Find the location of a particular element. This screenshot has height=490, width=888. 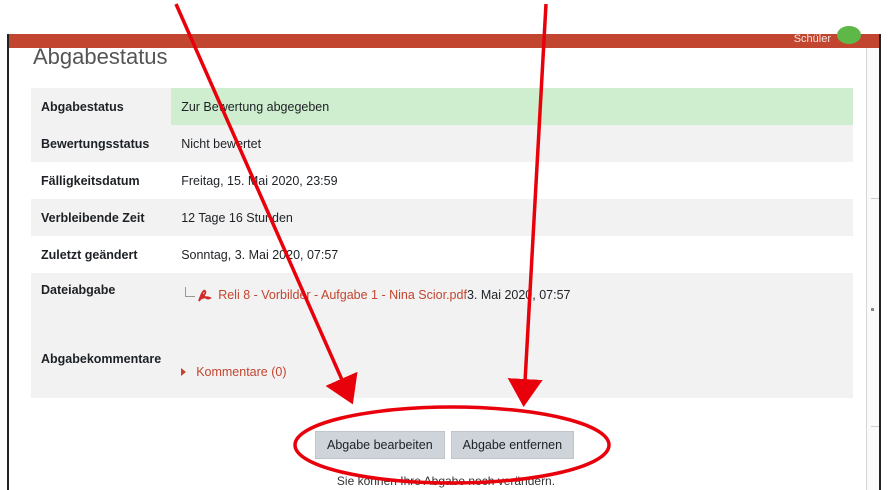

row-label: Abgabekommentare is located at coordinates (101, 359).